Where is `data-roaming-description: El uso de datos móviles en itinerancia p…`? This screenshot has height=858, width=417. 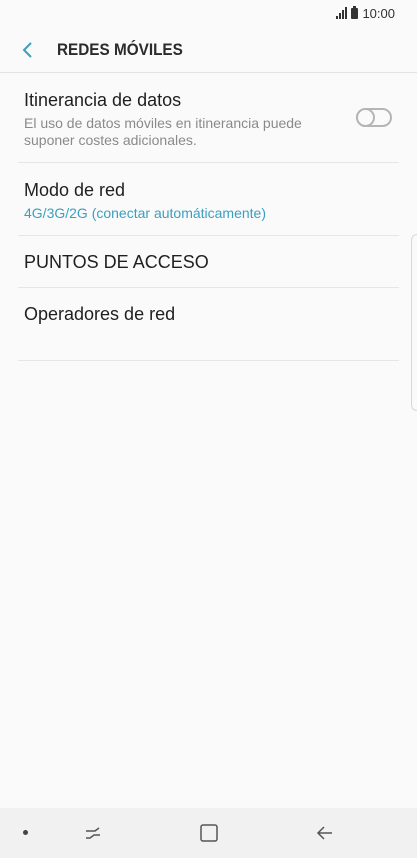
data-roaming-description: El uso de datos móviles en itinerancia p… is located at coordinates (163, 131).